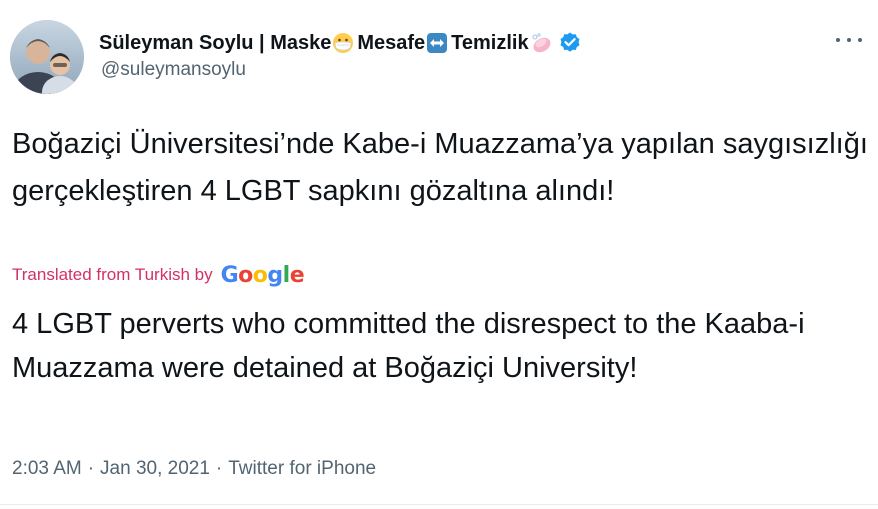 The width and height of the screenshot is (878, 509). I want to click on google-logo: Google, so click(262, 275).